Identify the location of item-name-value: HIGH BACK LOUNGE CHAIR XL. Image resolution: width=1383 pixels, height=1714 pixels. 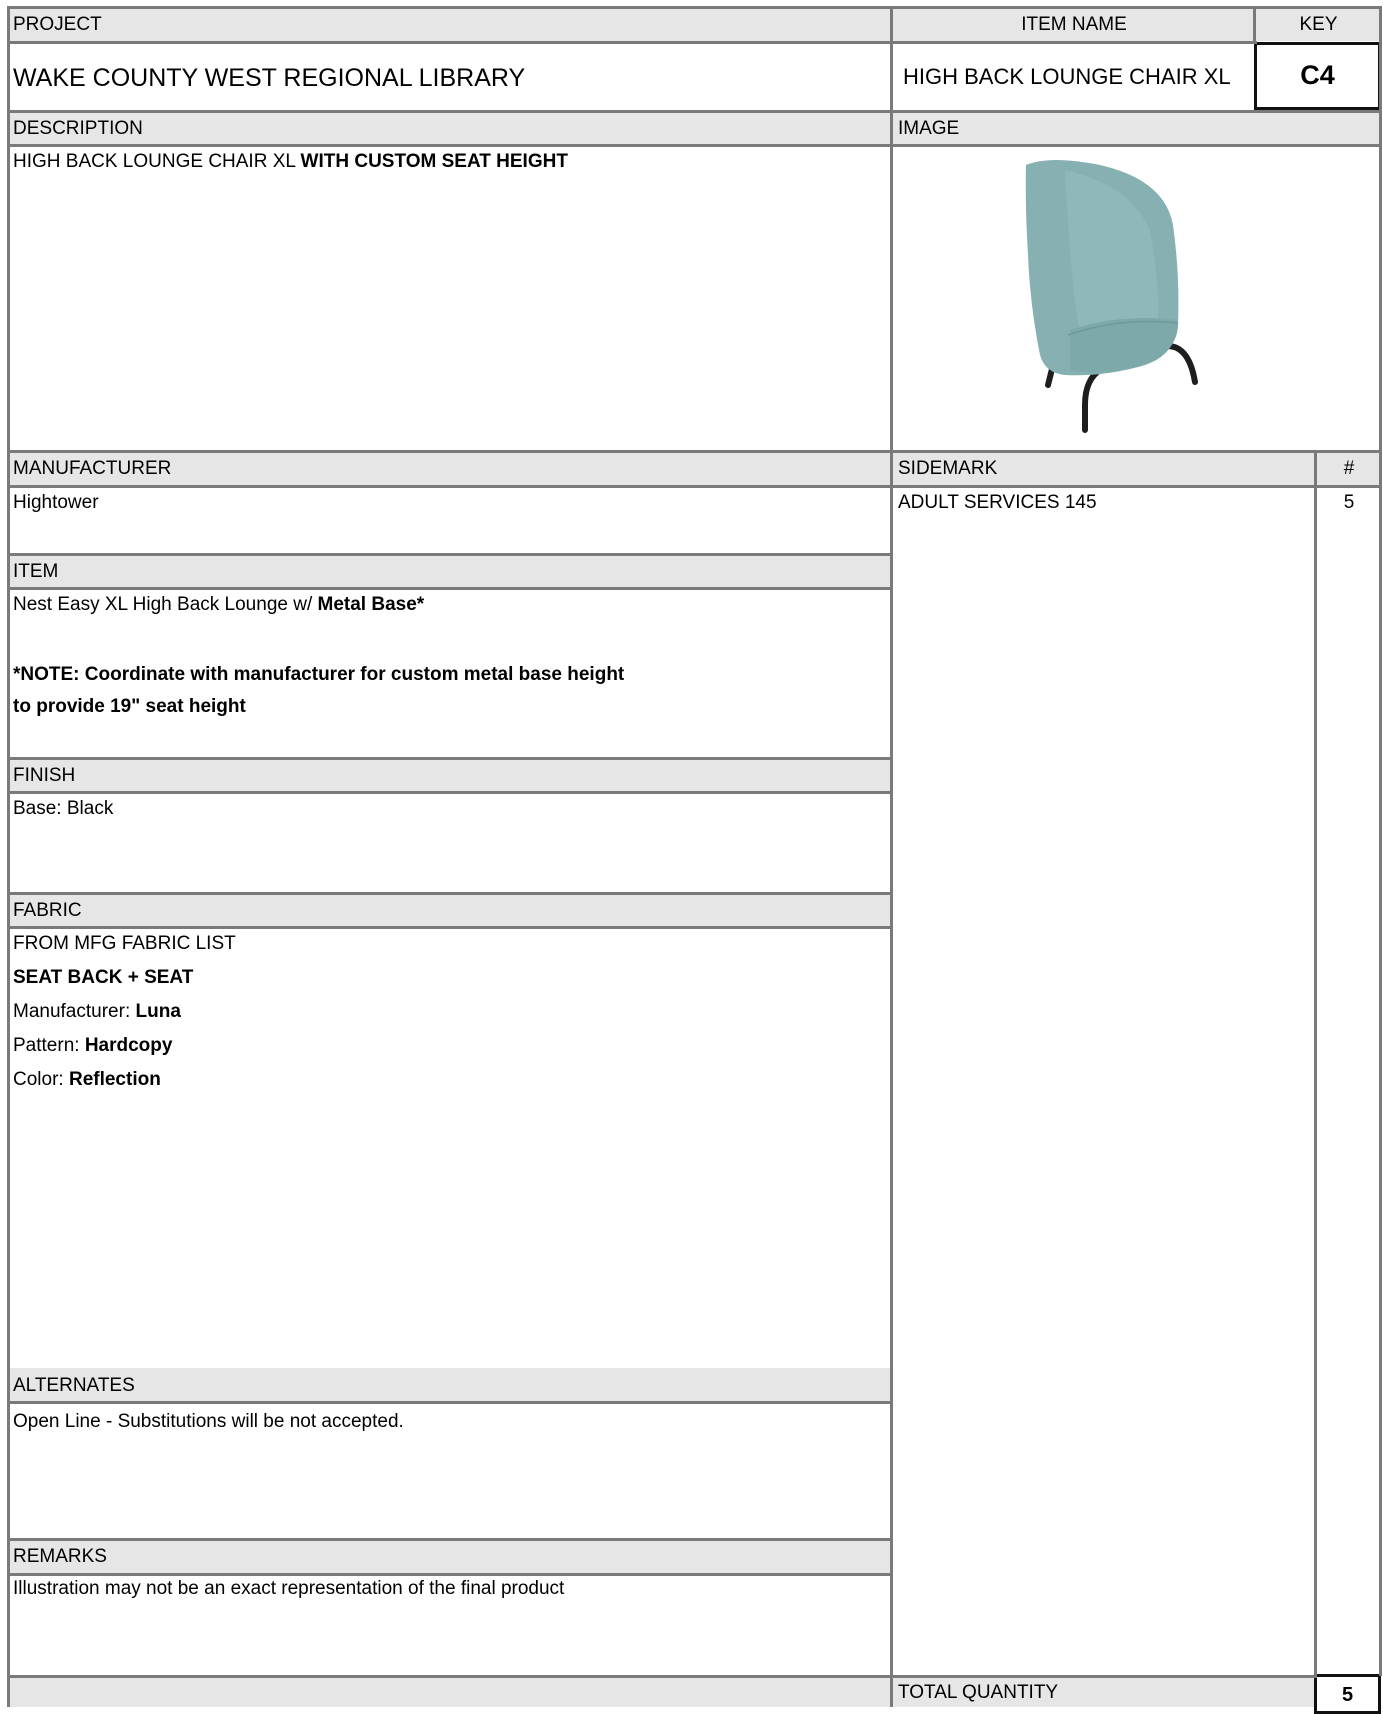
(1067, 76).